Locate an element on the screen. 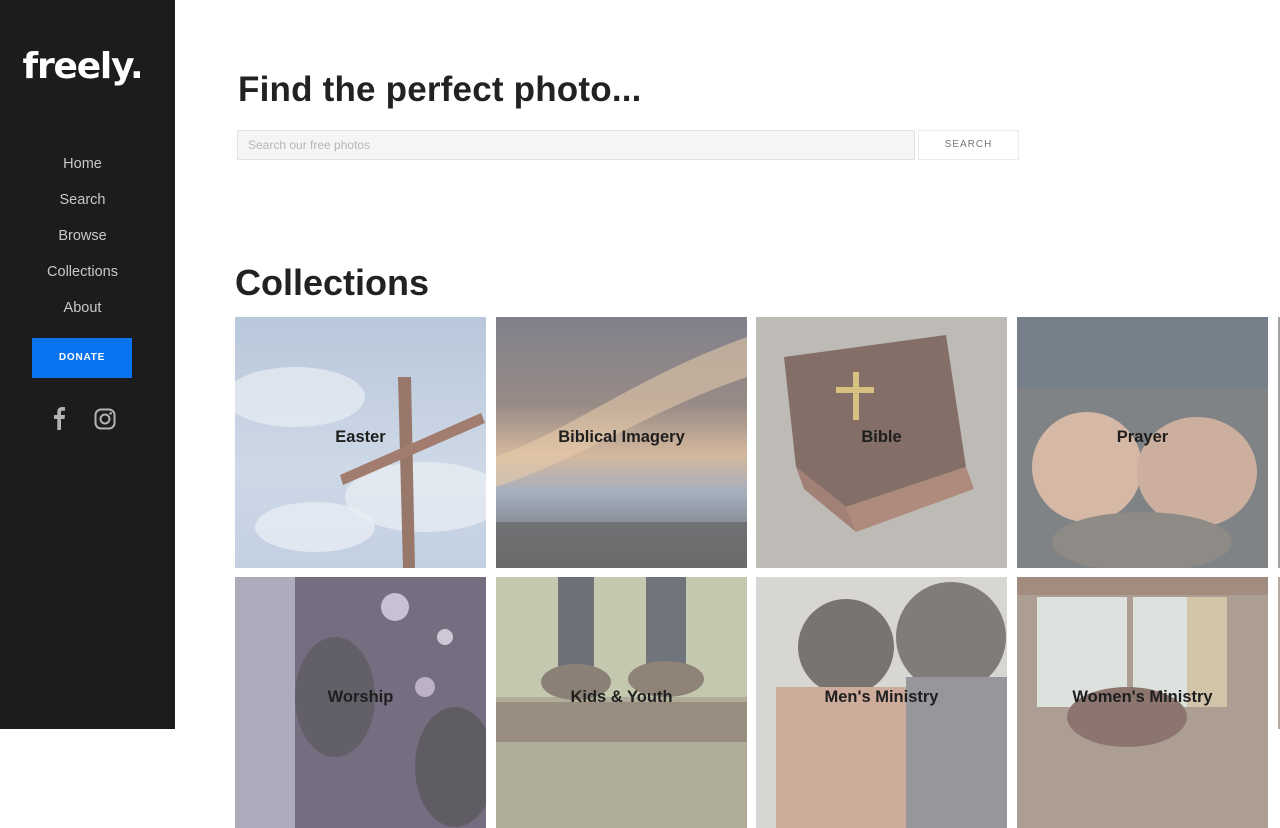 The width and height of the screenshot is (1280, 828). collection-tile-bible: Bible is located at coordinates (881, 442).